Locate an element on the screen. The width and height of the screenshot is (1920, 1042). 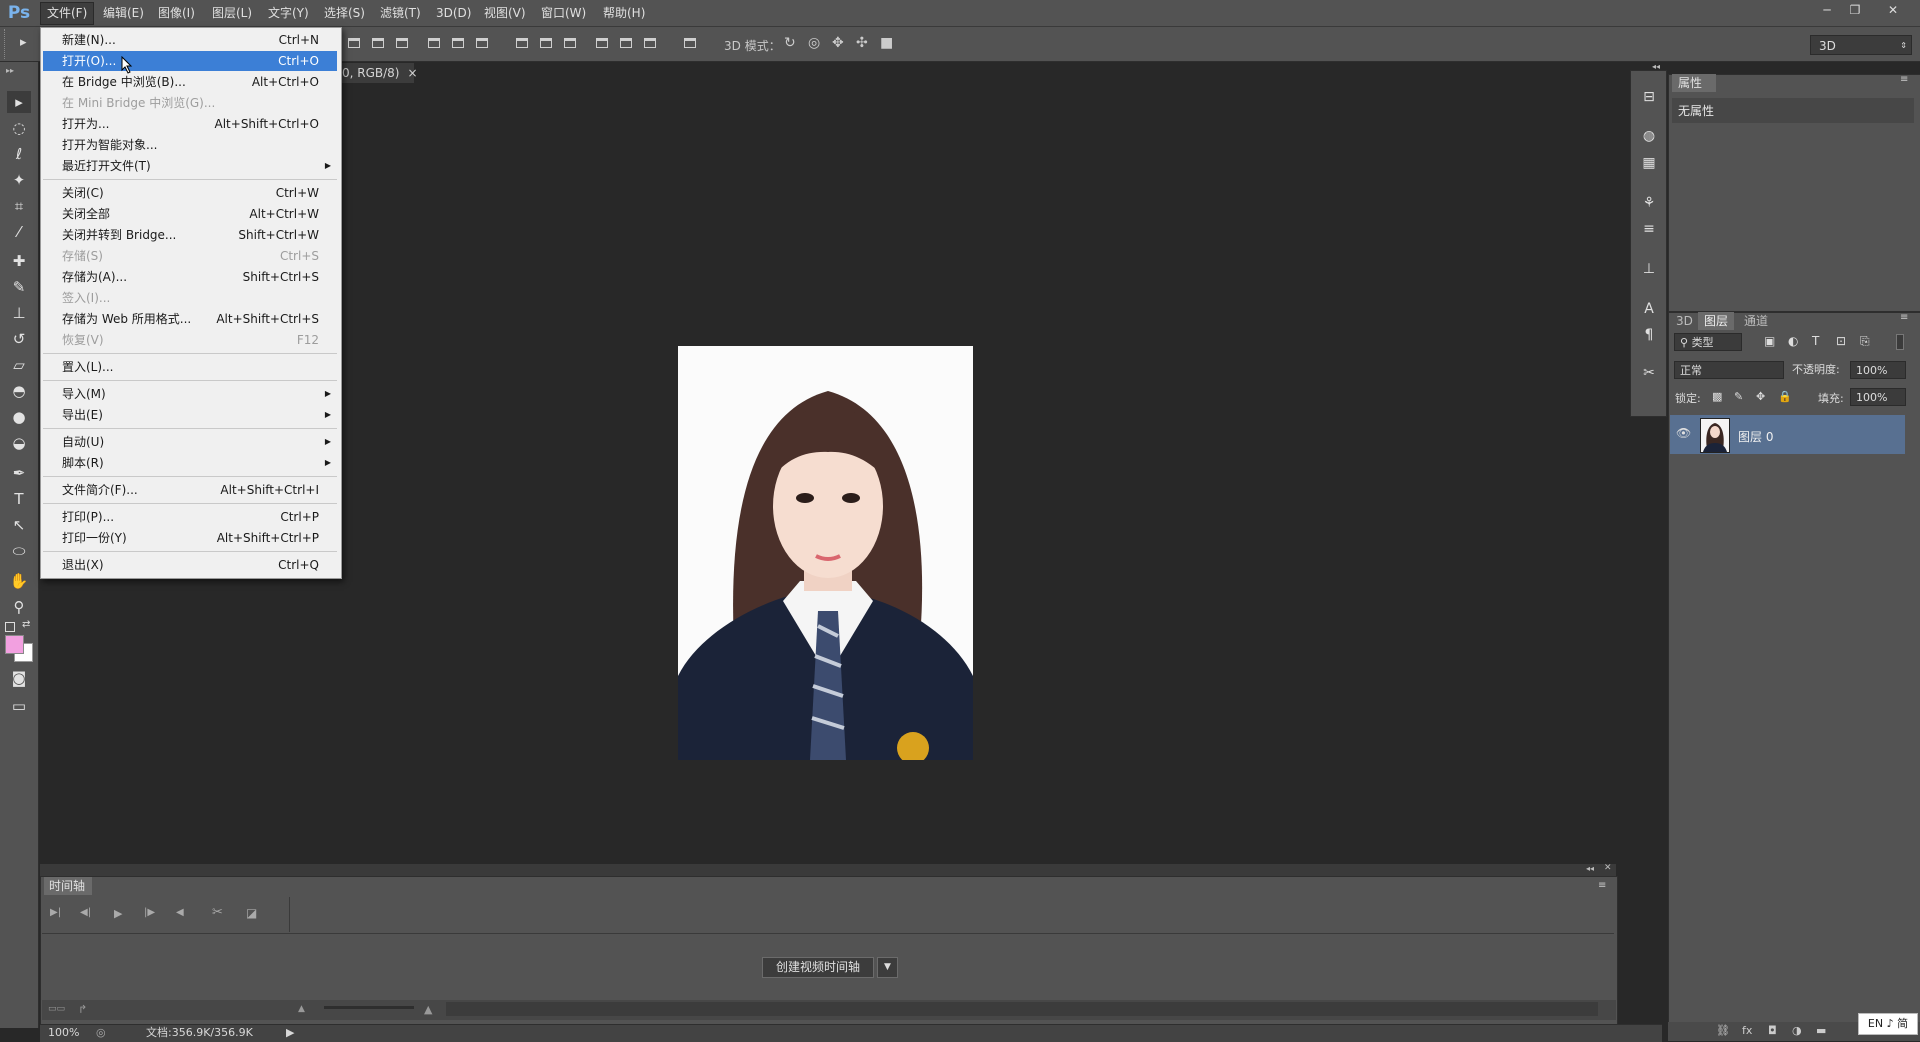
file-menu-item: 导入(M) ▶ is located at coordinates (190, 394).